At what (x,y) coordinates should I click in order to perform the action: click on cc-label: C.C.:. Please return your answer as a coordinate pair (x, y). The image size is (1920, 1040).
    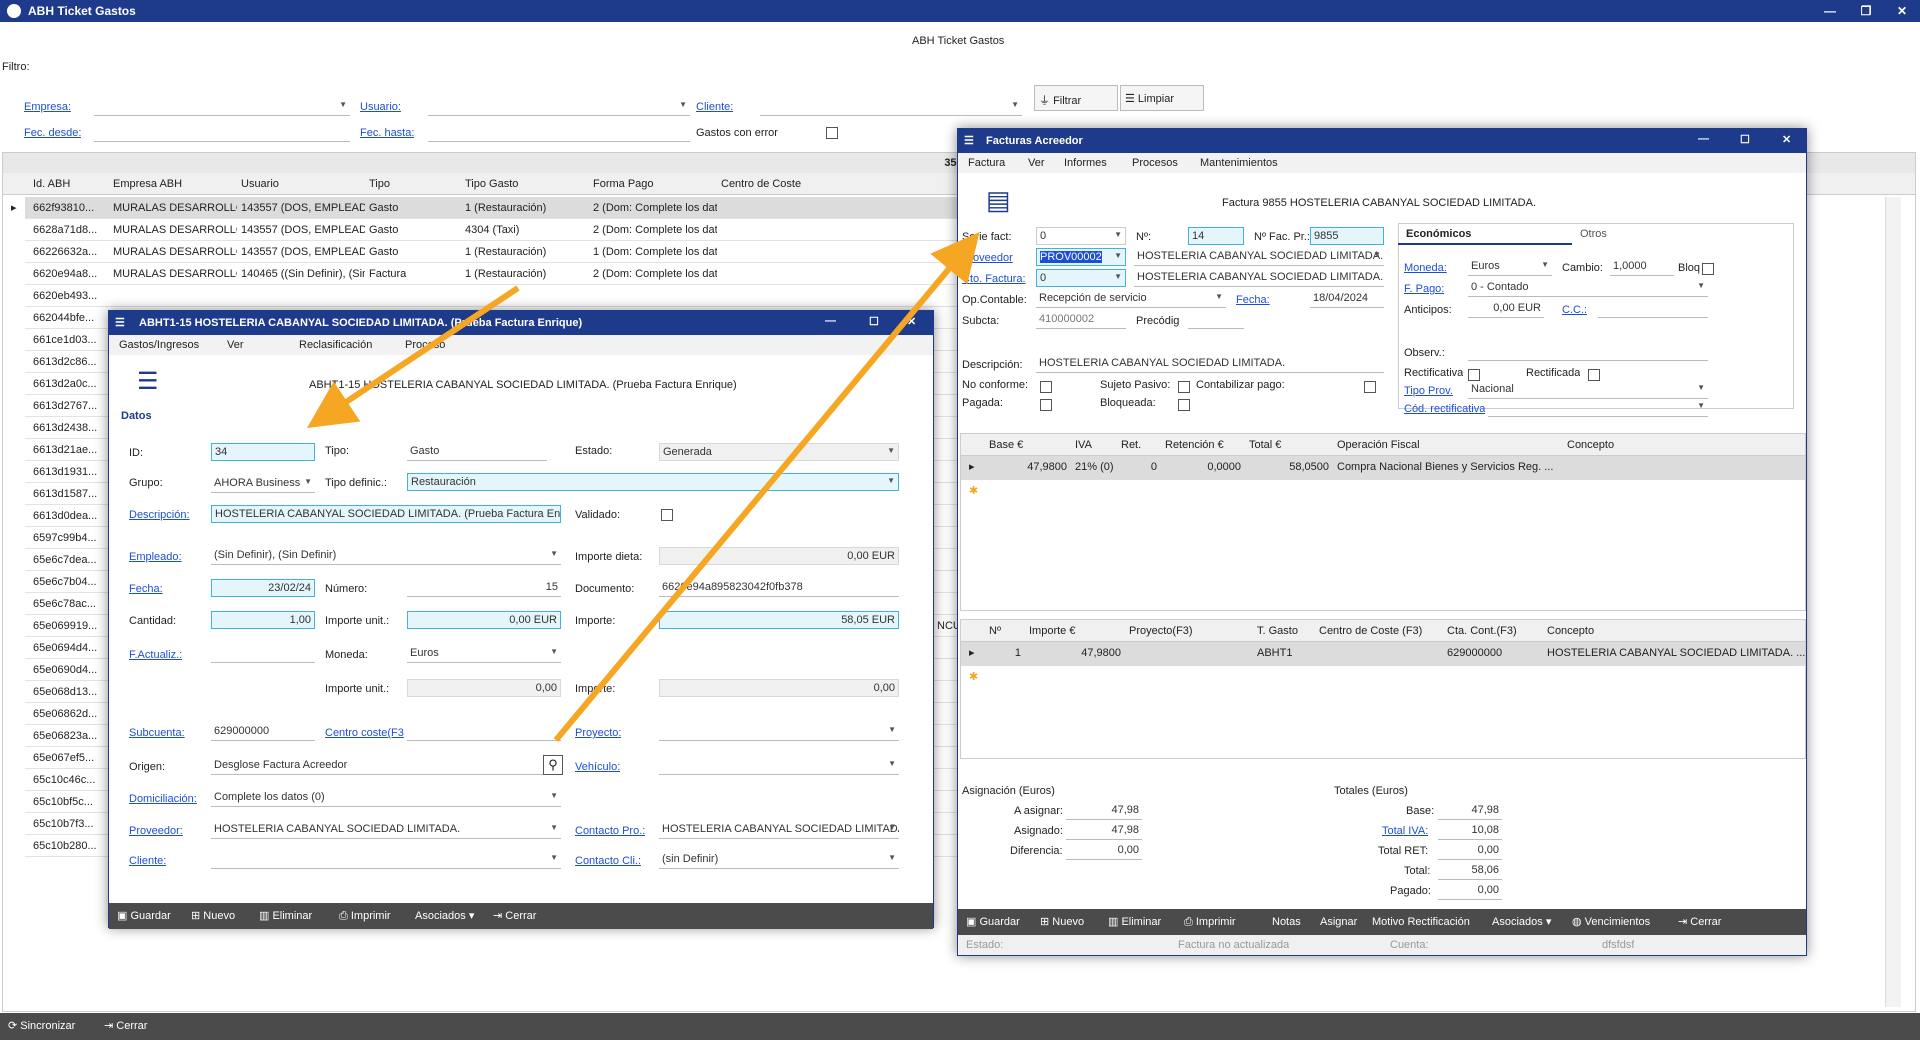
    Looking at the image, I should click on (1574, 310).